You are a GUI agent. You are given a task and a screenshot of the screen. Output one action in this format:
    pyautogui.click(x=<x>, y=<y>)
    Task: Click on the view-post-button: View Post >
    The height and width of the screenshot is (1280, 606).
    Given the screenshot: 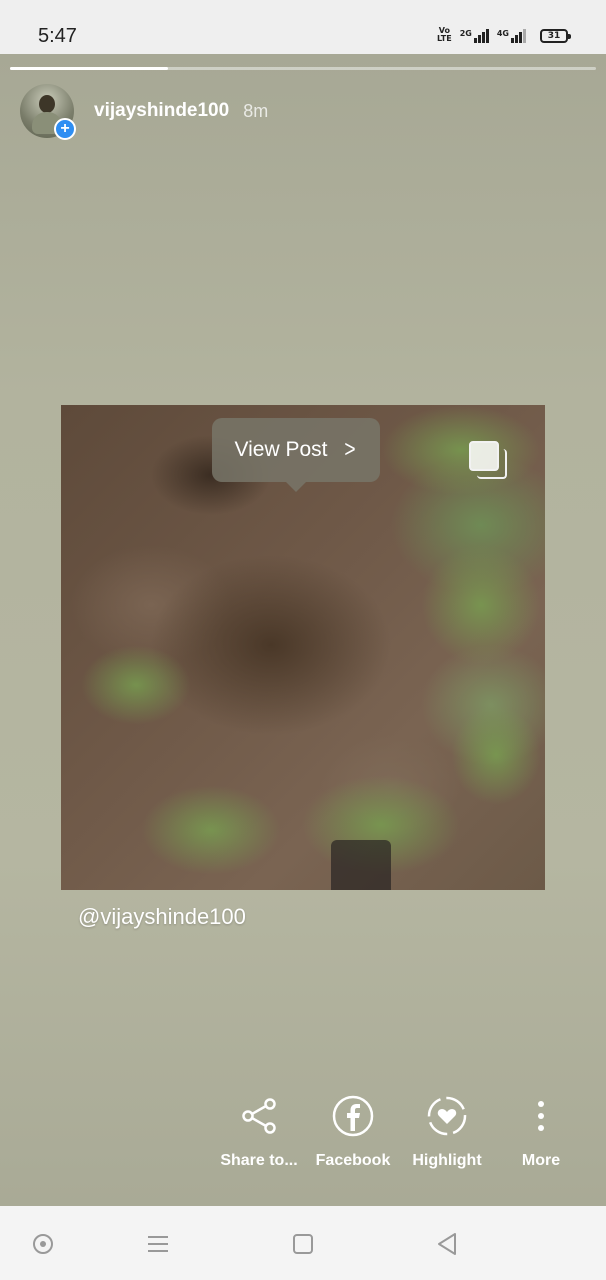 What is the action you would take?
    pyautogui.click(x=296, y=455)
    